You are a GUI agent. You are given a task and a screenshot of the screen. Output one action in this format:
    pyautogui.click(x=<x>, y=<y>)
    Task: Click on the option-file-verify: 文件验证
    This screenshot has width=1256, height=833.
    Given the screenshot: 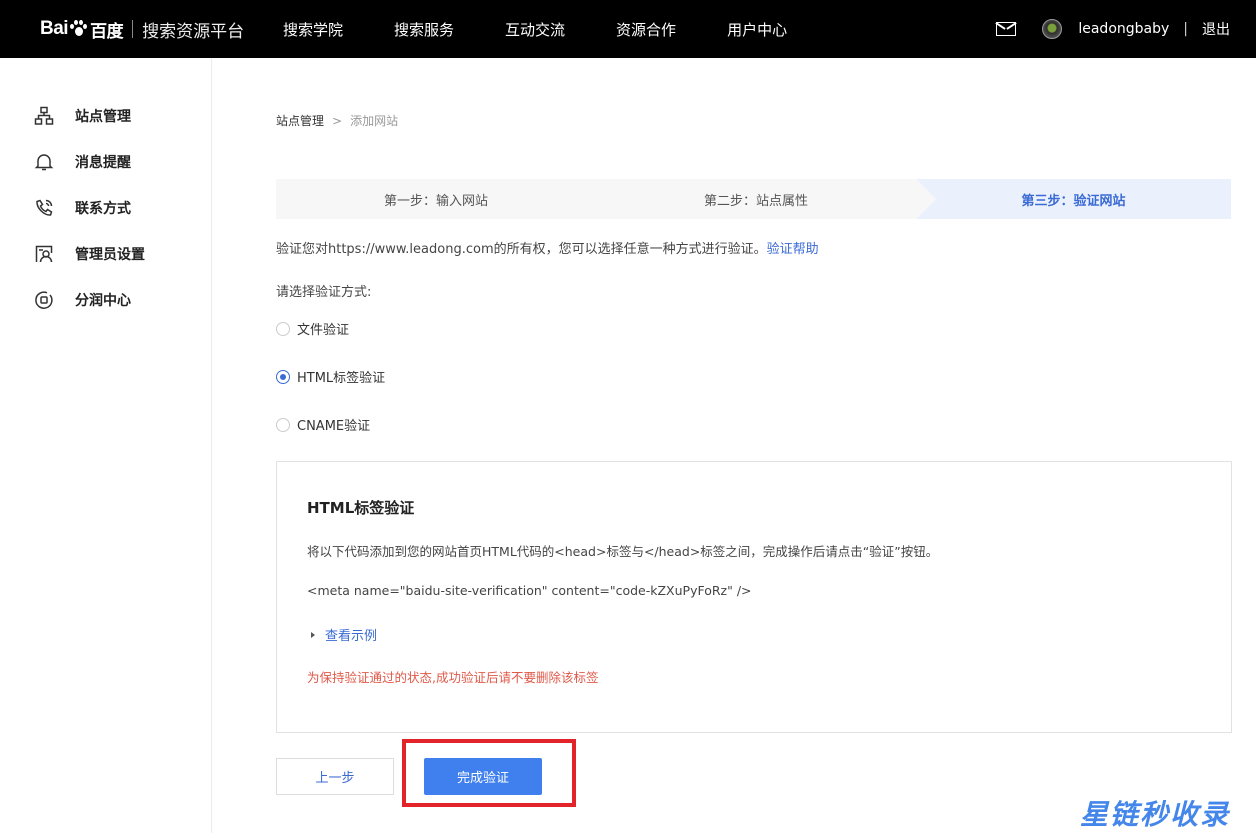 What is the action you would take?
    pyautogui.click(x=312, y=328)
    